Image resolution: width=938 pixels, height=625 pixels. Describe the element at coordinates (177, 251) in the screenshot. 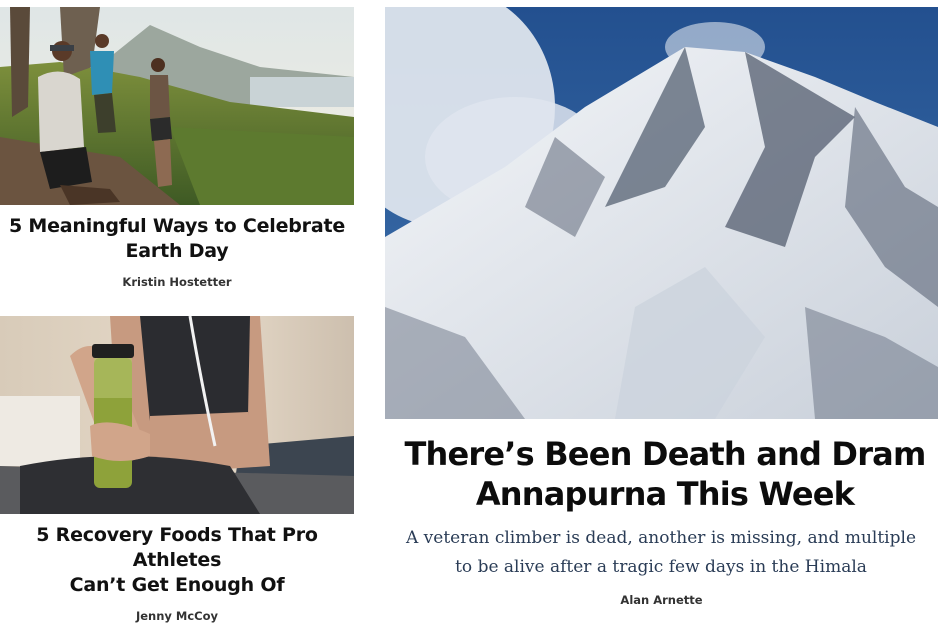

I see `article-title-line-2: Earth Day` at that location.